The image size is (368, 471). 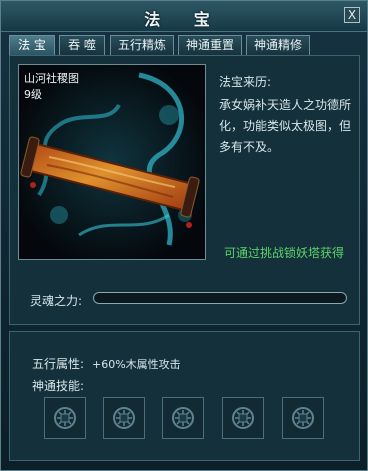 I want to click on soul-power-label: 灵魂之力:, so click(x=56, y=301).